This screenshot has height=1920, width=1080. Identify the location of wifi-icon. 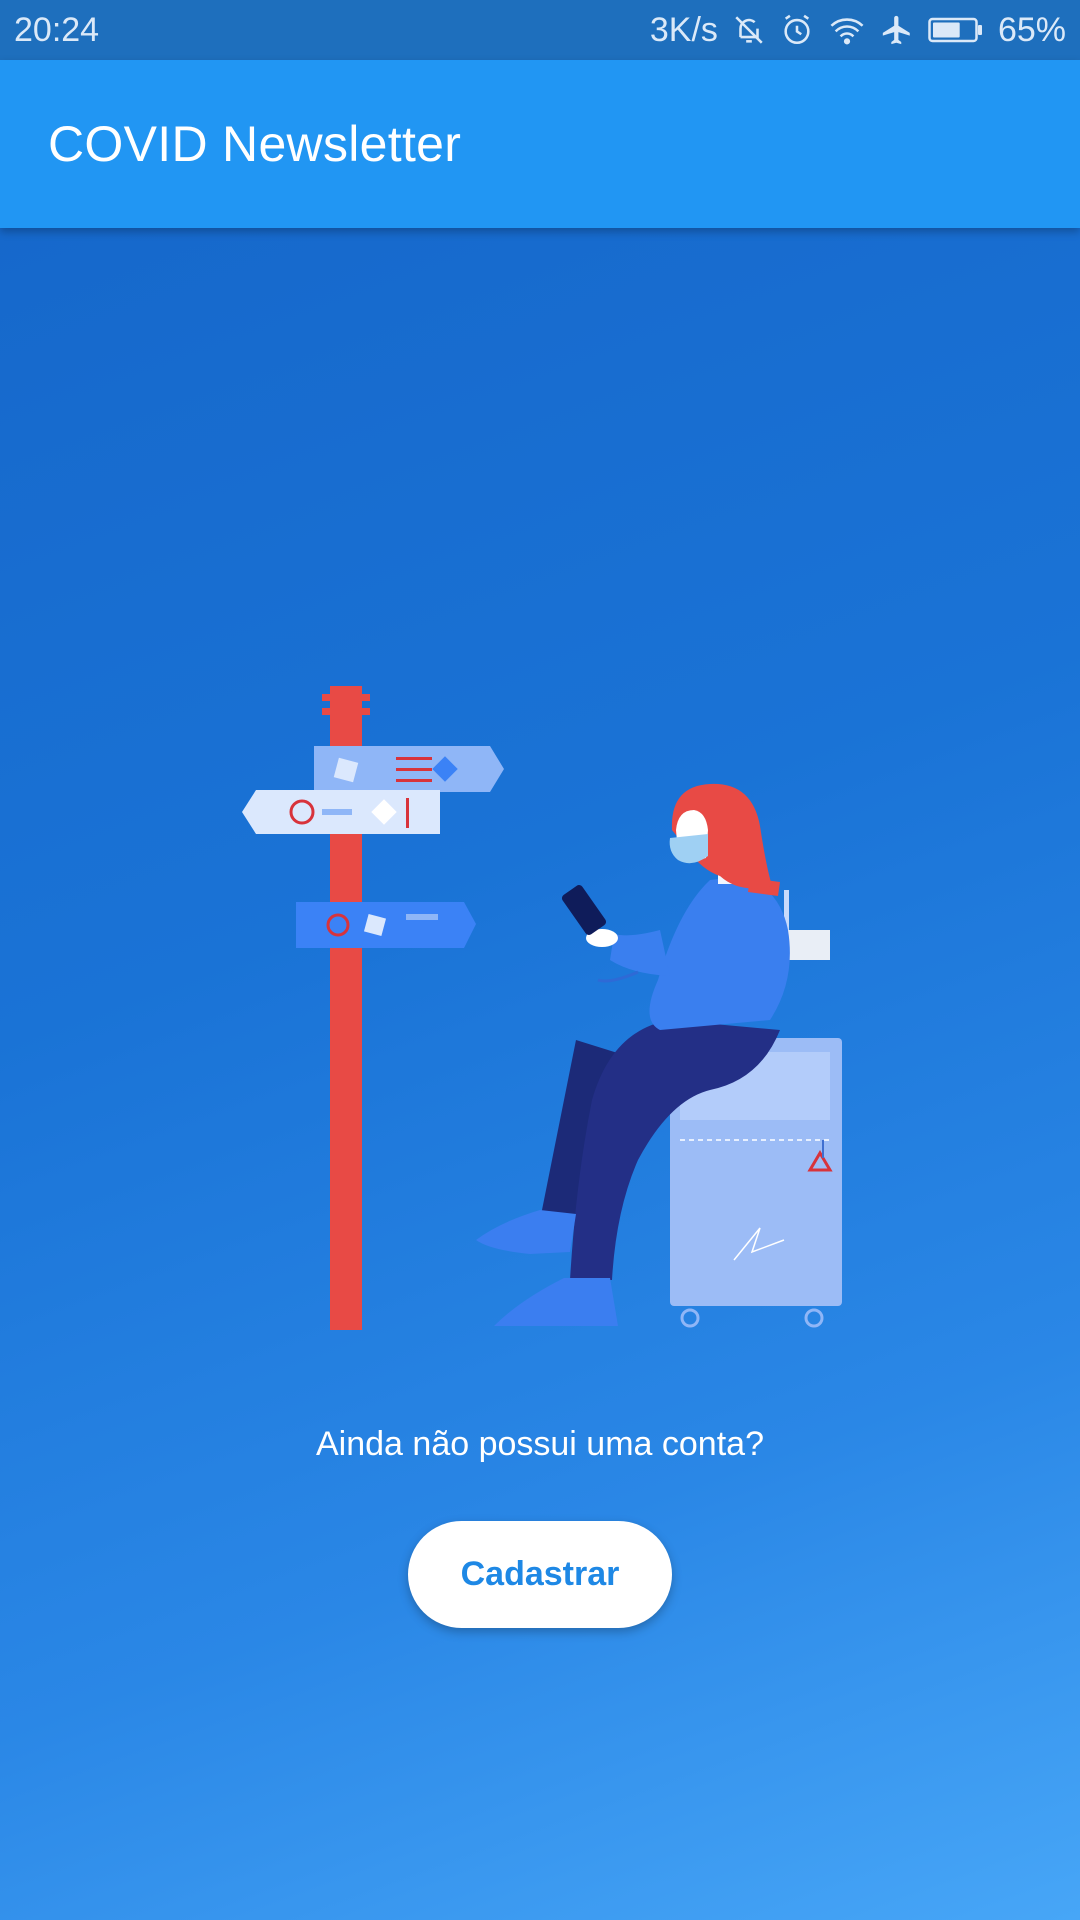
(847, 30).